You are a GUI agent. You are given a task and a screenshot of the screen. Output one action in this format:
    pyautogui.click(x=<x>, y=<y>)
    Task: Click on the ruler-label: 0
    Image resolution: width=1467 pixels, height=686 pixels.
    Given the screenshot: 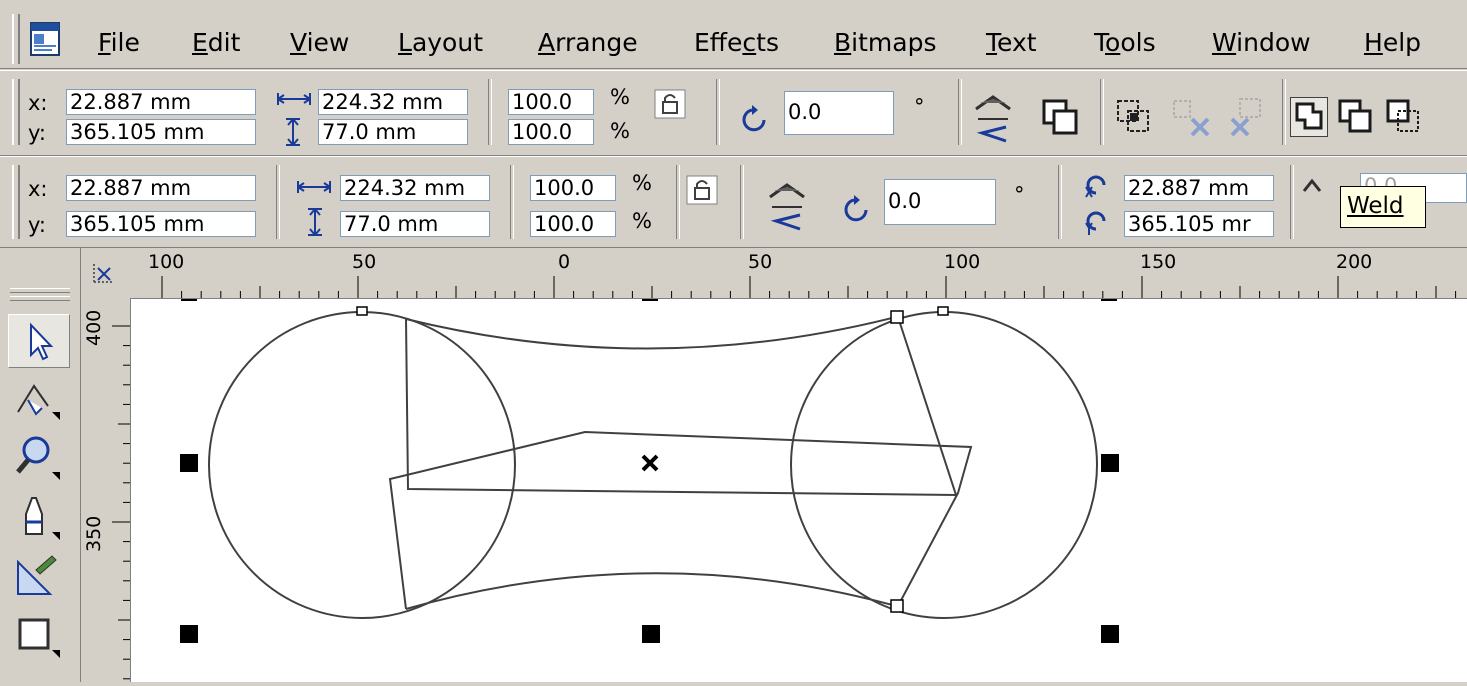 What is the action you would take?
    pyautogui.click(x=564, y=262)
    